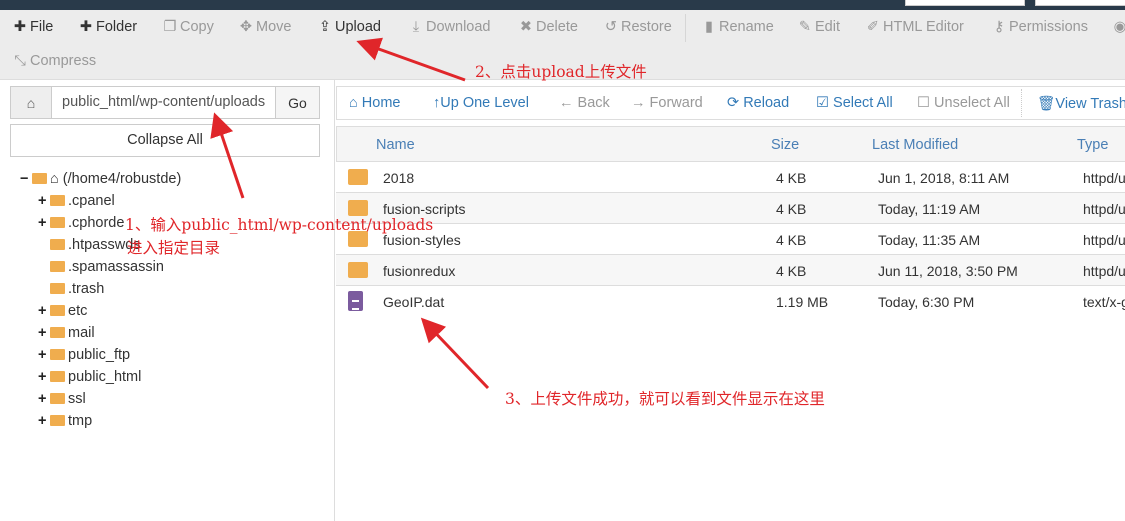 This screenshot has width=1125, height=521. Describe the element at coordinates (411, 59) in the screenshot. I see `arrow-step2` at that location.